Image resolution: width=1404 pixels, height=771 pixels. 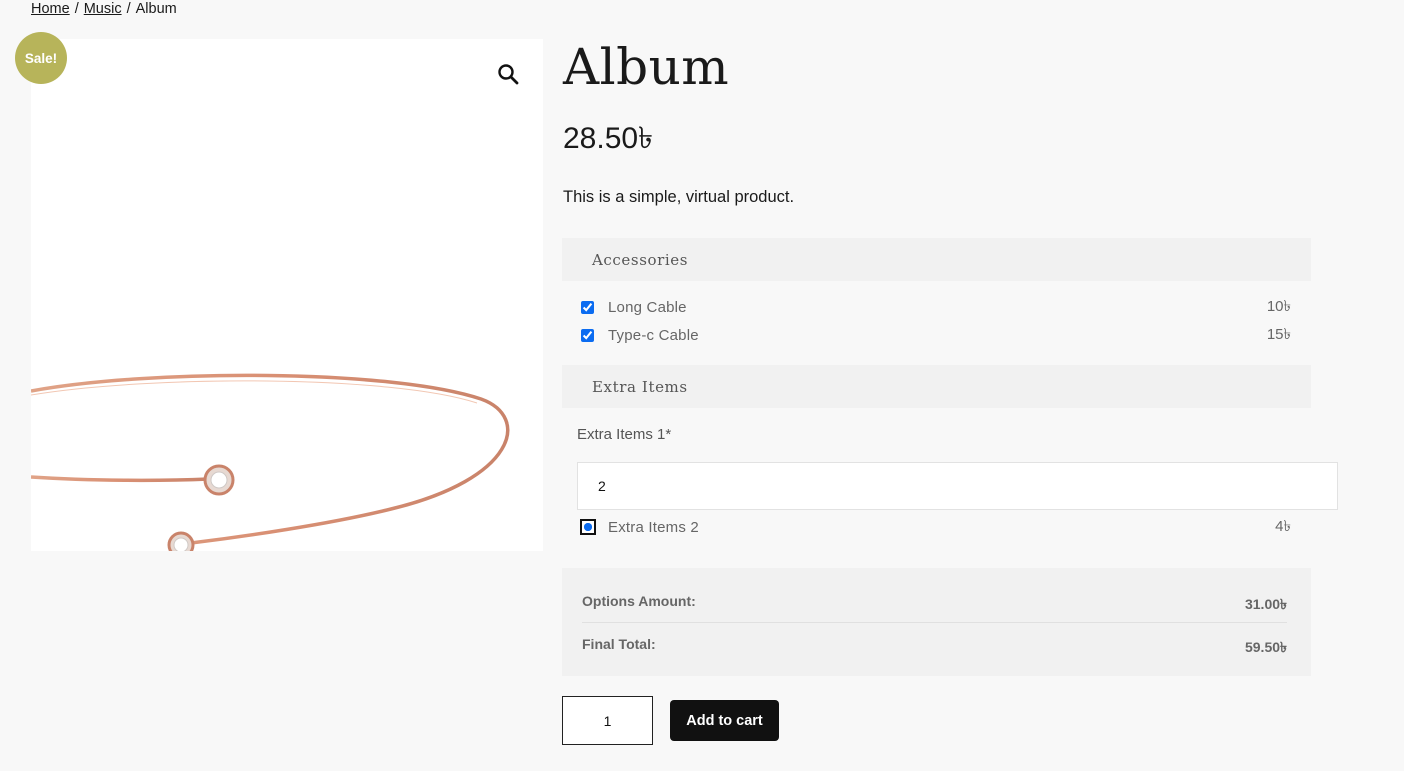 What do you see at coordinates (653, 335) in the screenshot?
I see `option-label: Type-c Cable` at bounding box center [653, 335].